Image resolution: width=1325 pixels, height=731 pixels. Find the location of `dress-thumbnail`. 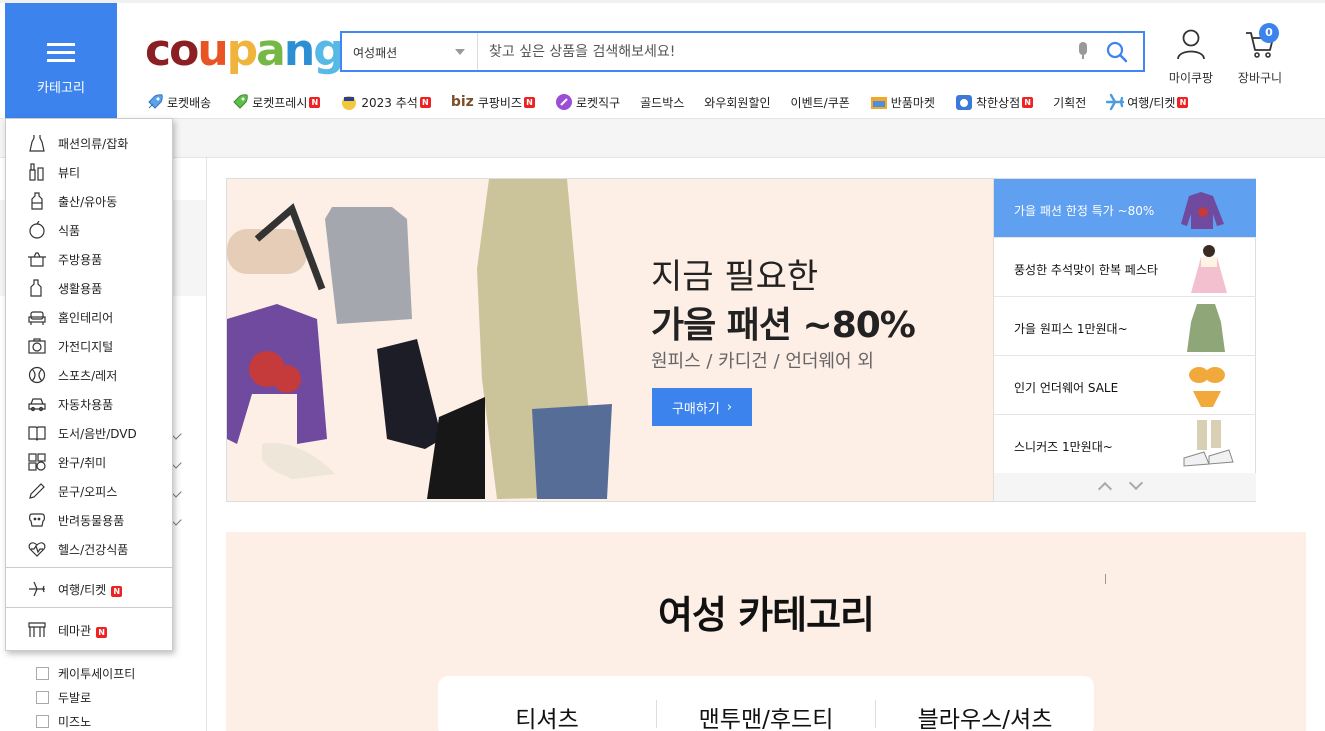

dress-thumbnail is located at coordinates (1206, 327).